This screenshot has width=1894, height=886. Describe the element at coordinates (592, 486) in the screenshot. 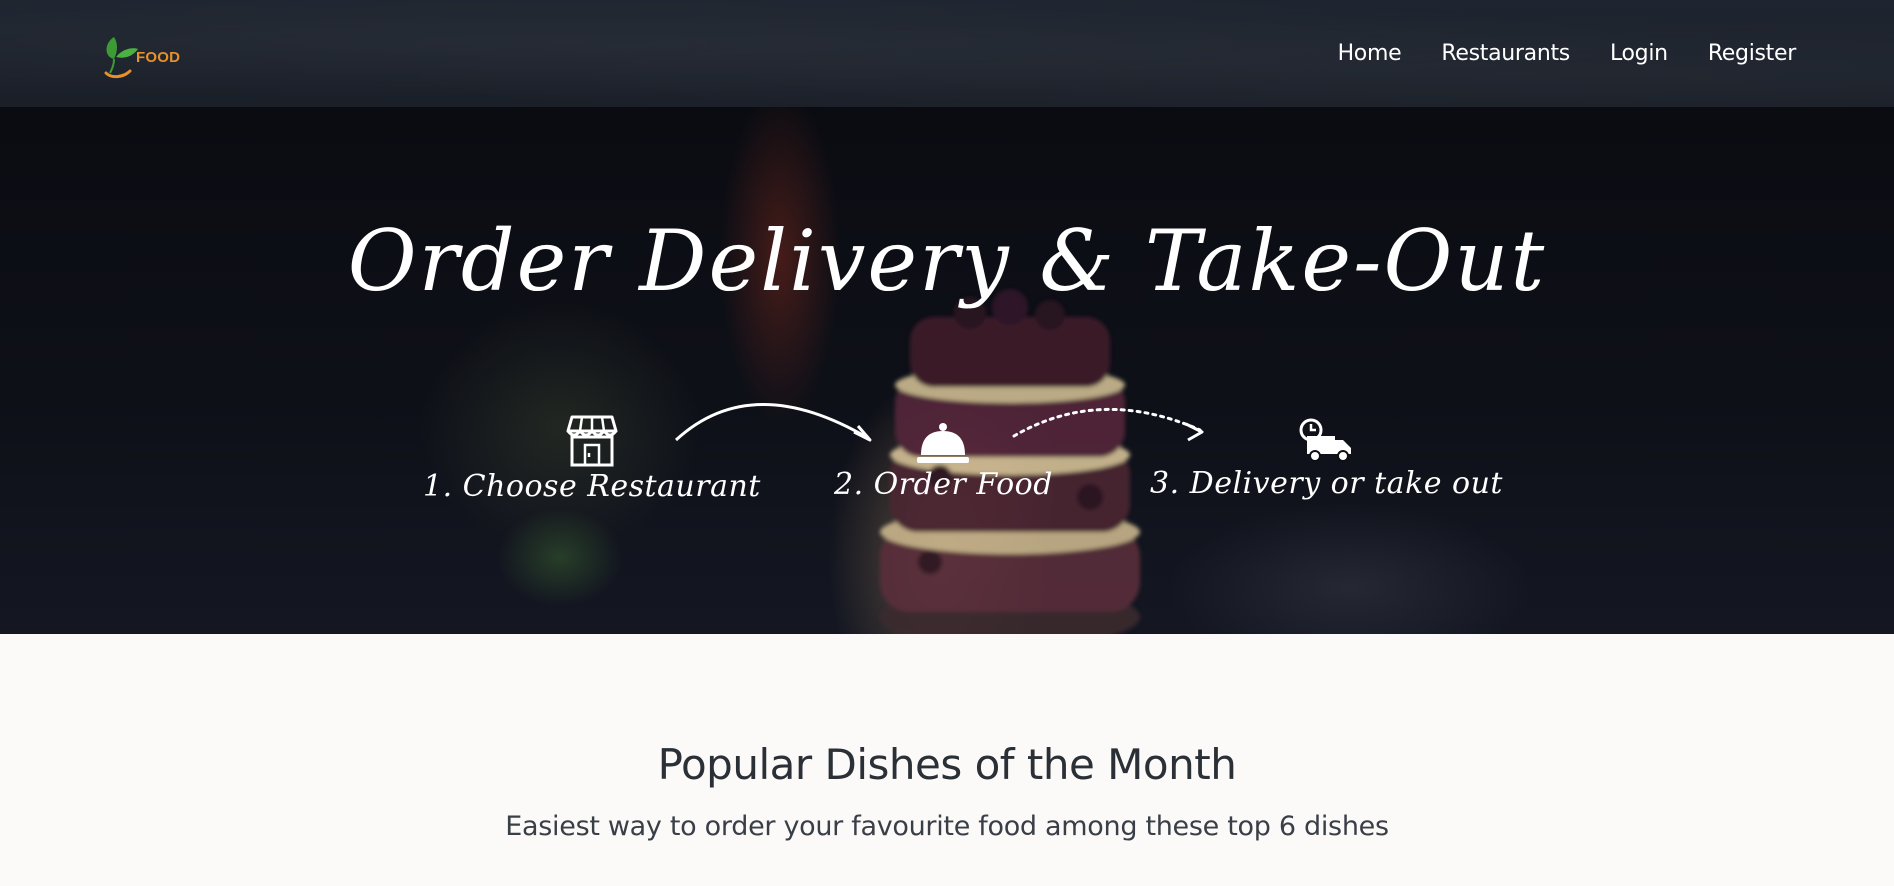

I see `step-label-choose-restaurant: 1. Choose Restaurant` at that location.